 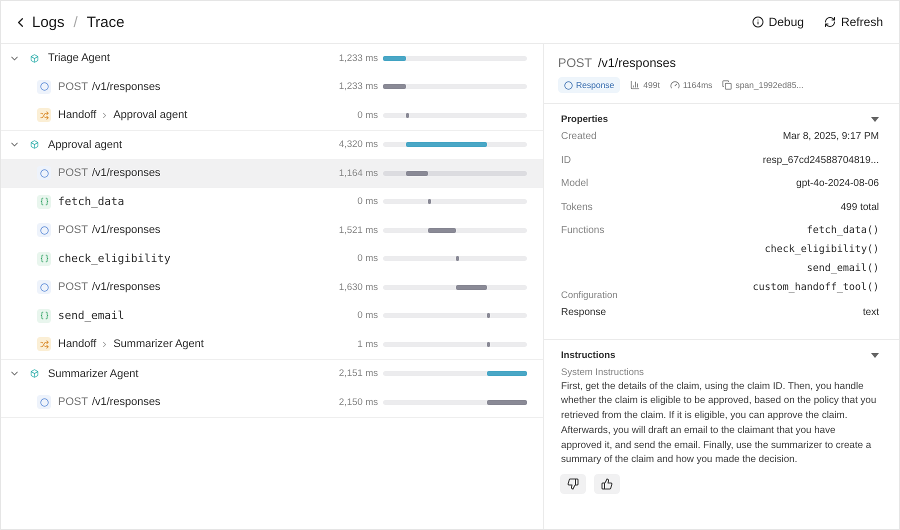 What do you see at coordinates (272, 230) in the screenshot?
I see `trace-row: POST /v1/responses 1,521 ms` at bounding box center [272, 230].